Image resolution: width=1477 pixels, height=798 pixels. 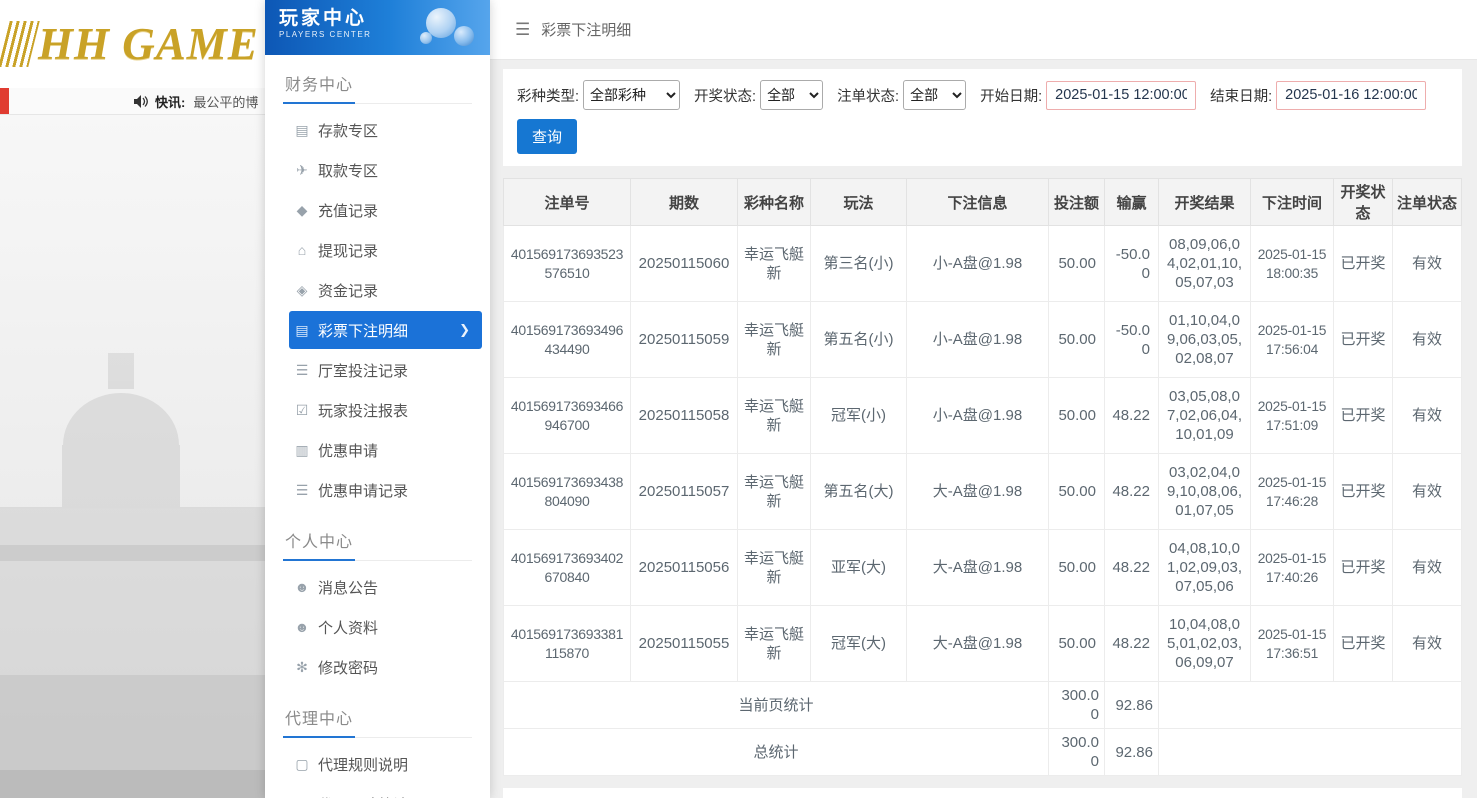 What do you see at coordinates (377, 210) in the screenshot?
I see `sidebar-item-recharge-records: ◆ 充值记录` at bounding box center [377, 210].